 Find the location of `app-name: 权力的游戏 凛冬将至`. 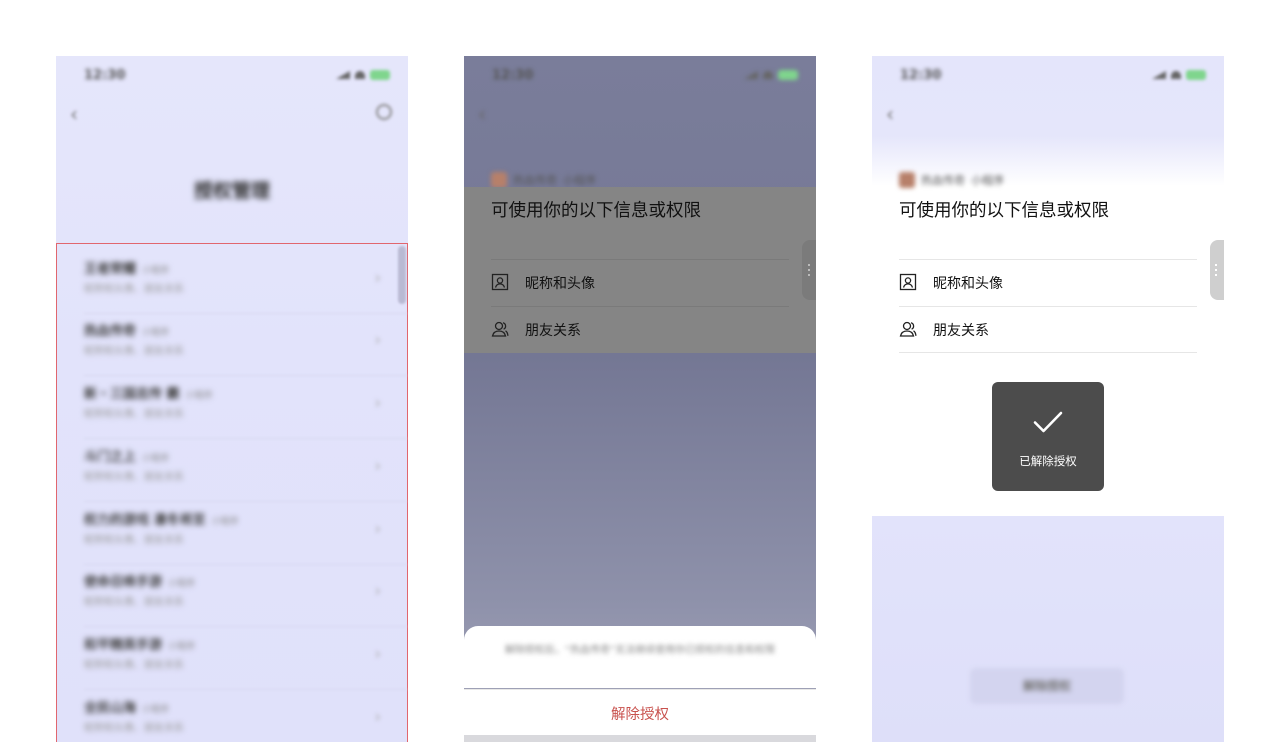

app-name: 权力的游戏 凛冬将至 is located at coordinates (145, 520).